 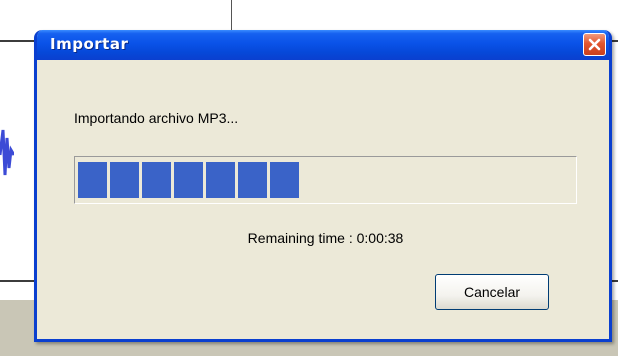 I want to click on close-button, so click(x=594, y=44).